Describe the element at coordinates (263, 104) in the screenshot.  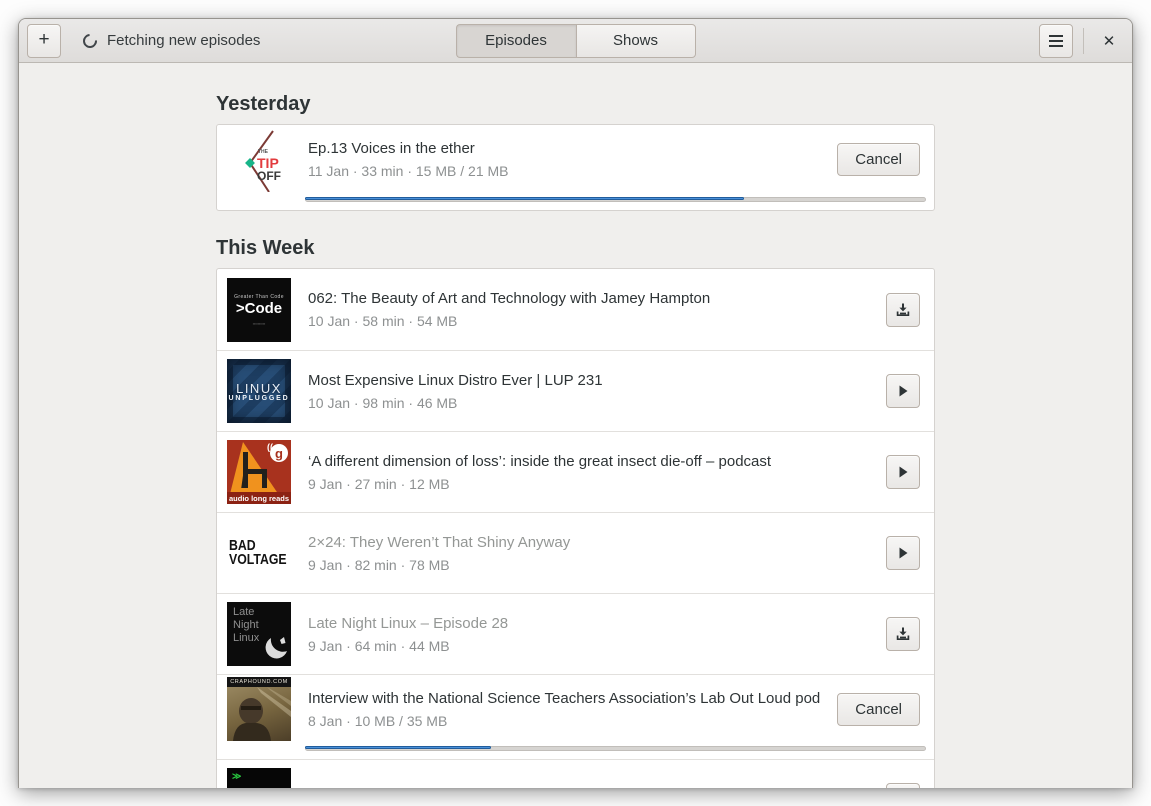
I see `section-title: Yesterday` at that location.